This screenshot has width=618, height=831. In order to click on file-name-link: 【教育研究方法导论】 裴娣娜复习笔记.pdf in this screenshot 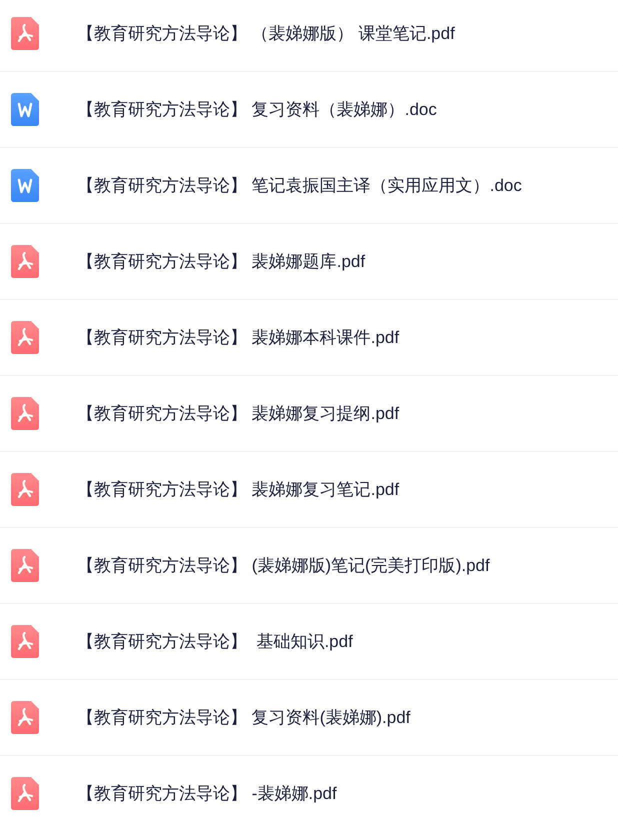, I will do `click(238, 489)`.